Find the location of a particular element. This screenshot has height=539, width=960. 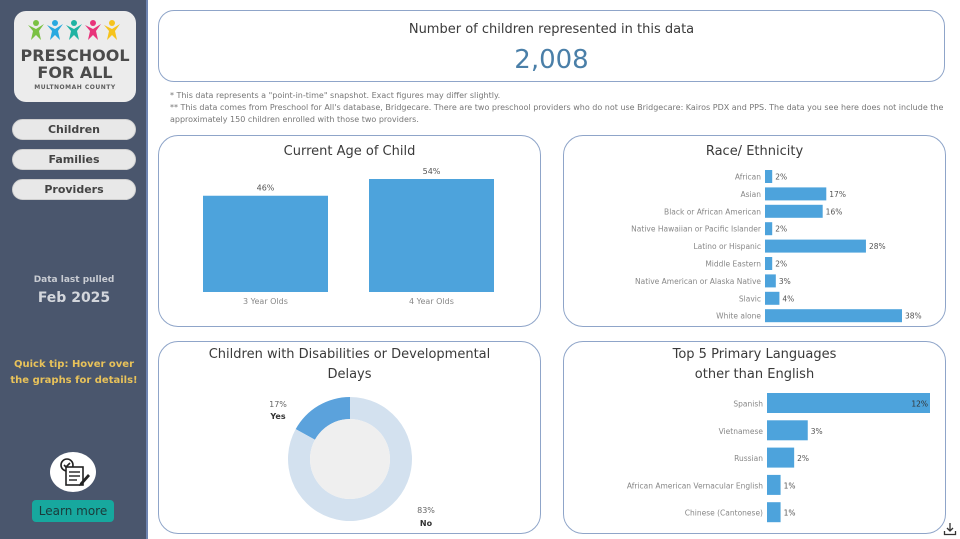

age-category-label: 4 Year Olds is located at coordinates (431, 301).